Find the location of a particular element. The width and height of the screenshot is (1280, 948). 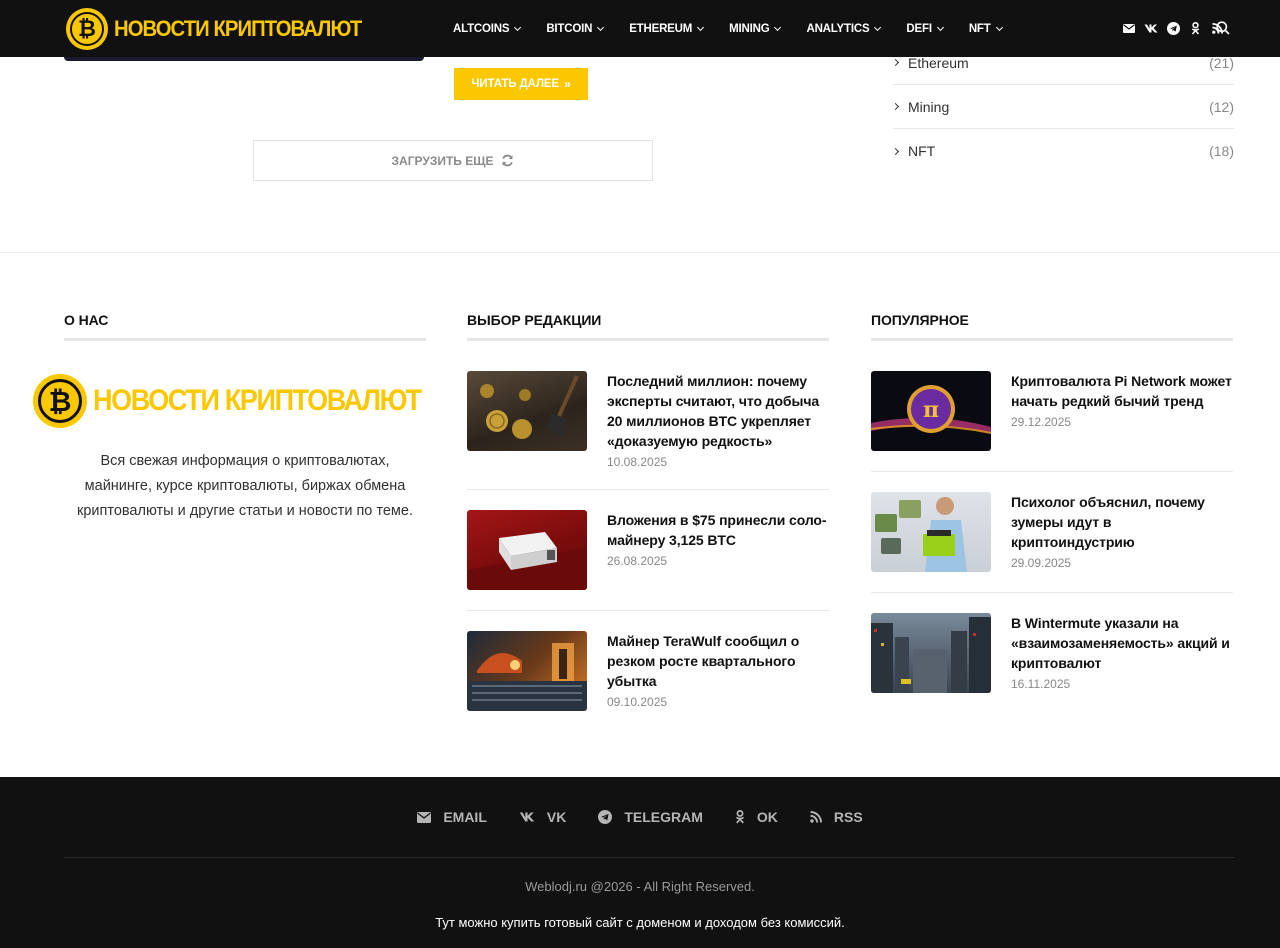

widget-title: ВЫБОР РЕДАКЦИИ is located at coordinates (648, 326).